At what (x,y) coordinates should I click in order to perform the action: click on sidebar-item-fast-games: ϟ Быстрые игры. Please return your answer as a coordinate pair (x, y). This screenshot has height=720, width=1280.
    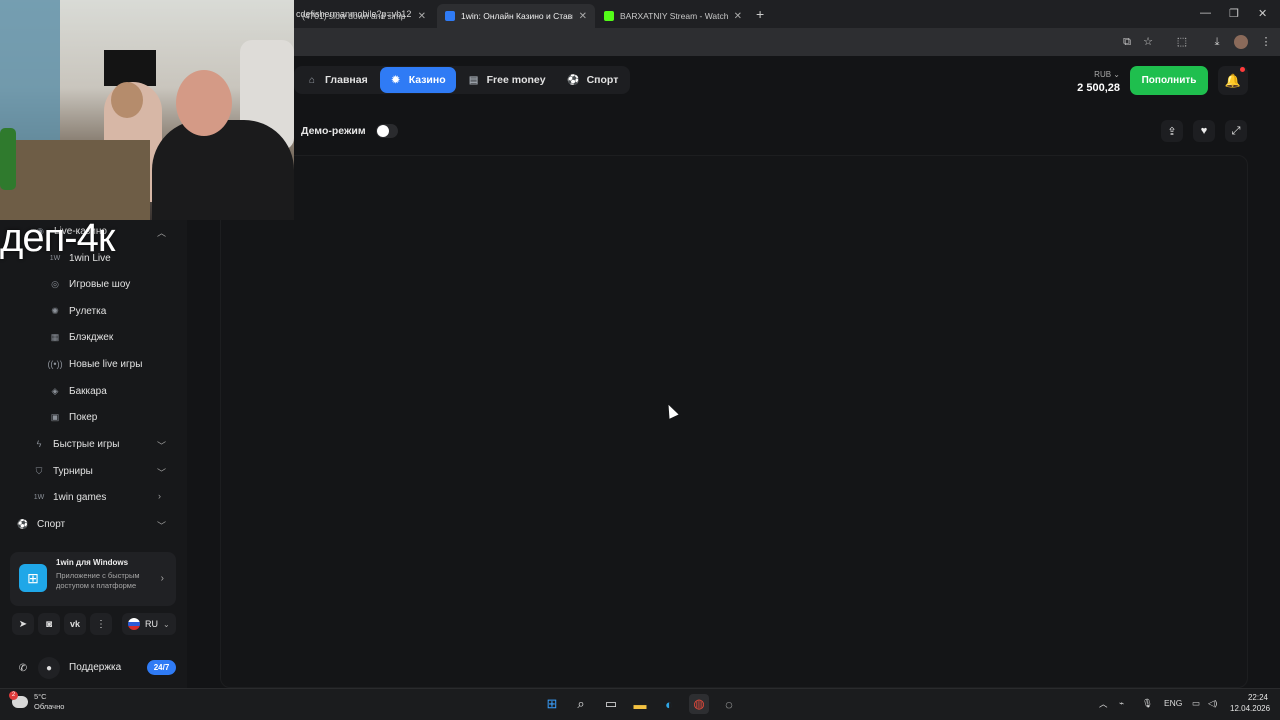
    Looking at the image, I should click on (76, 444).